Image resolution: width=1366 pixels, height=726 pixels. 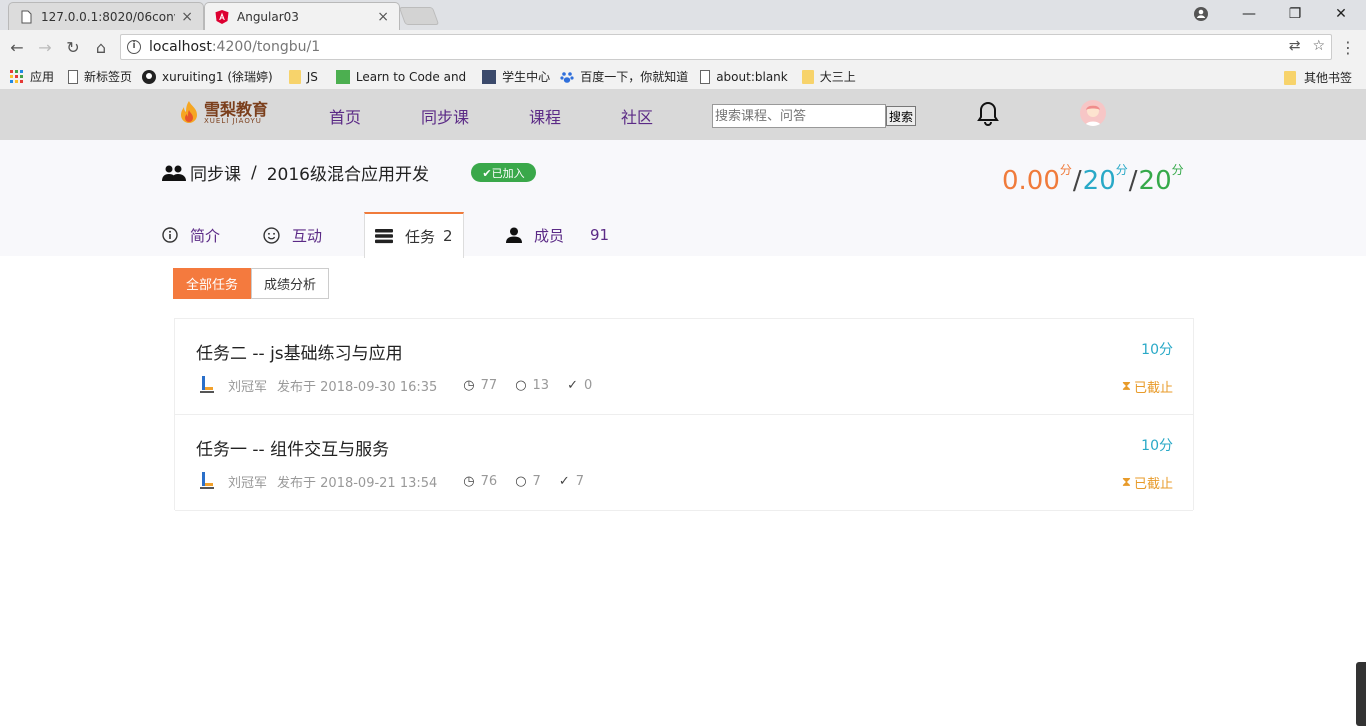 I want to click on bookmark-label: 其他书签, so click(x=1327, y=78).